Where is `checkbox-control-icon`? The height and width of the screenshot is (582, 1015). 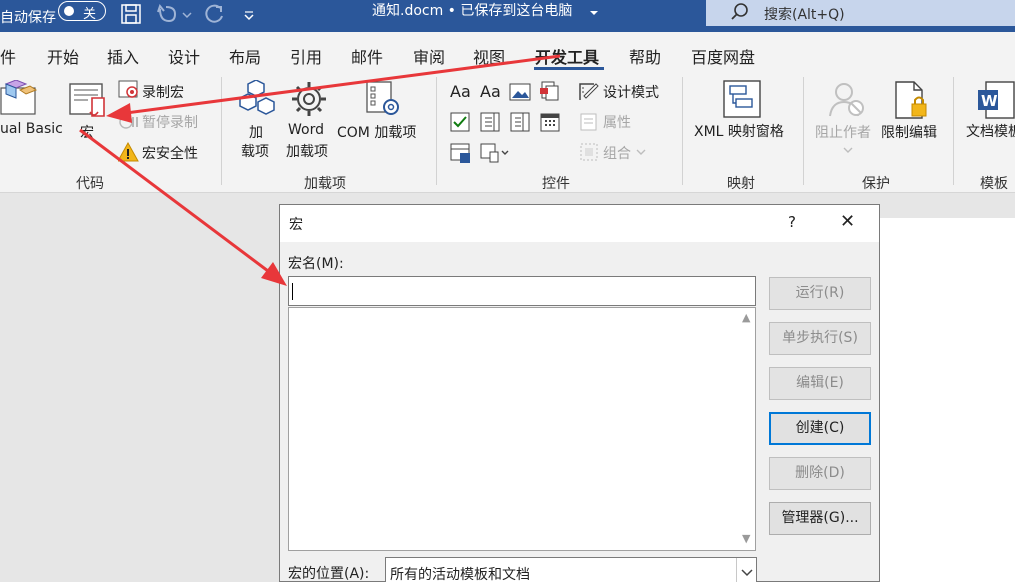
checkbox-control-icon is located at coordinates (460, 122).